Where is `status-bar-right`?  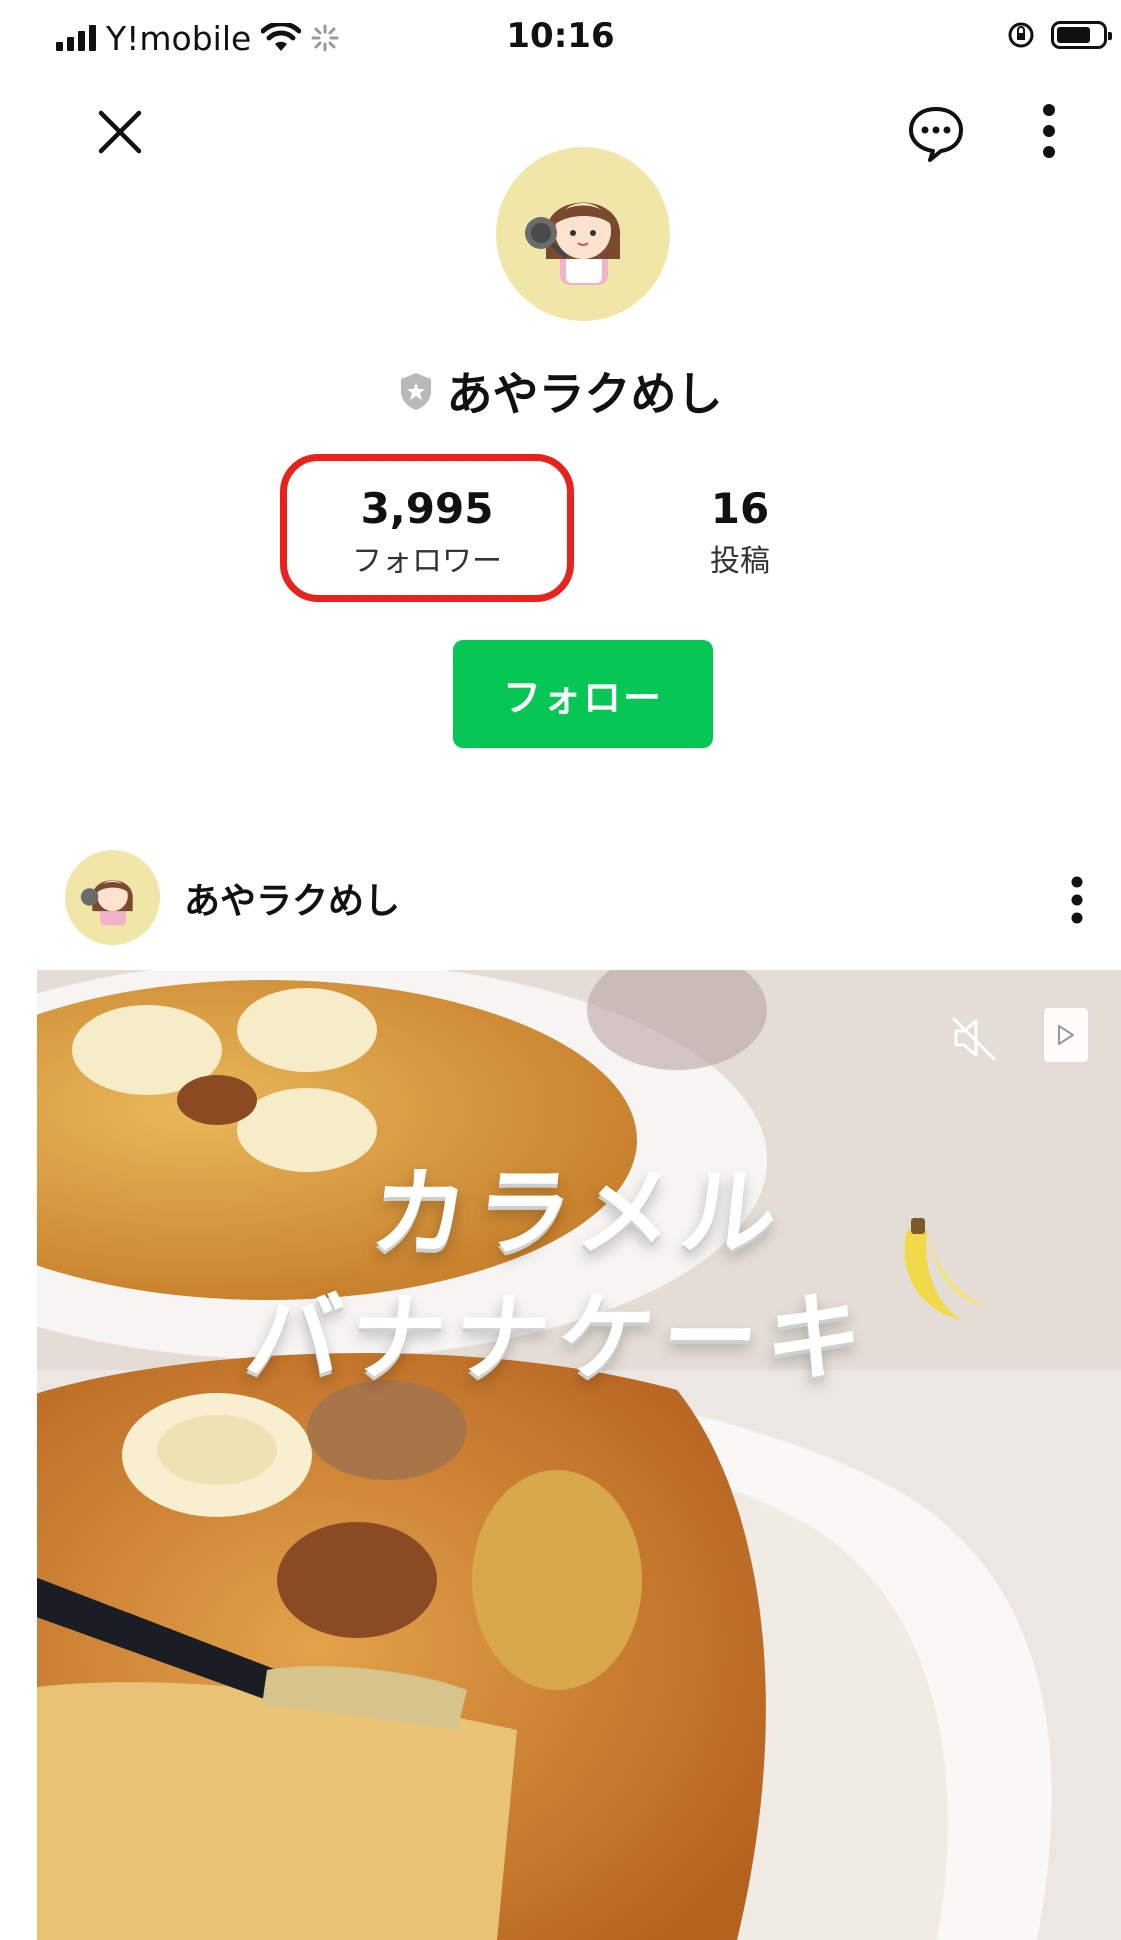 status-bar-right is located at coordinates (1059, 35).